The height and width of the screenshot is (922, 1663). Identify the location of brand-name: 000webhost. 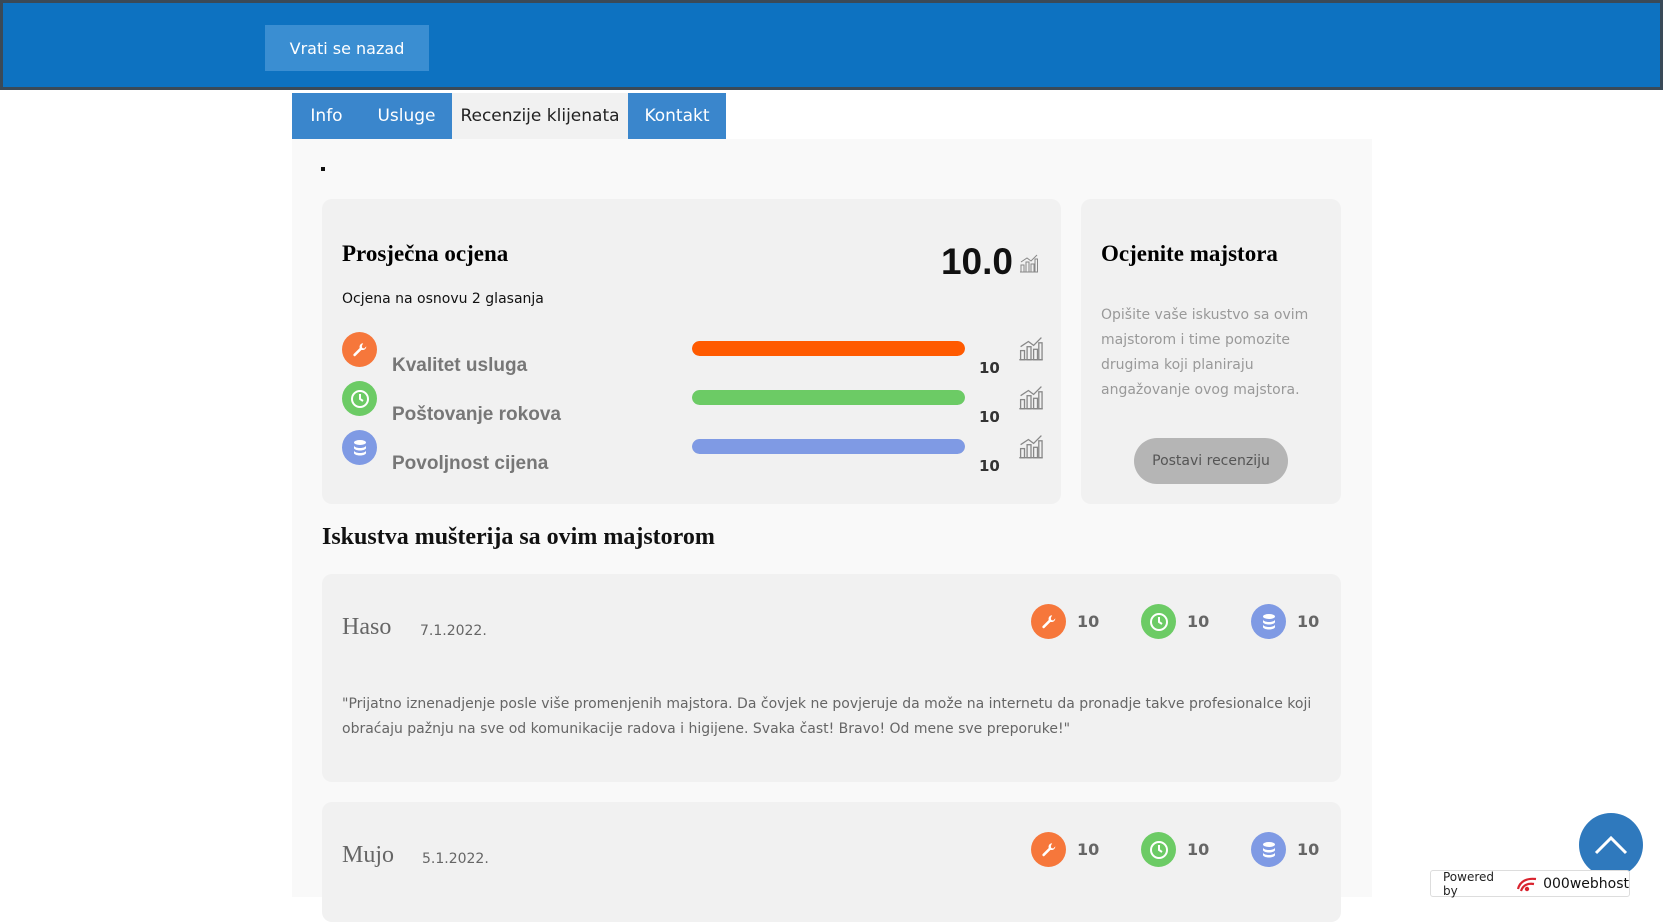
(1586, 883).